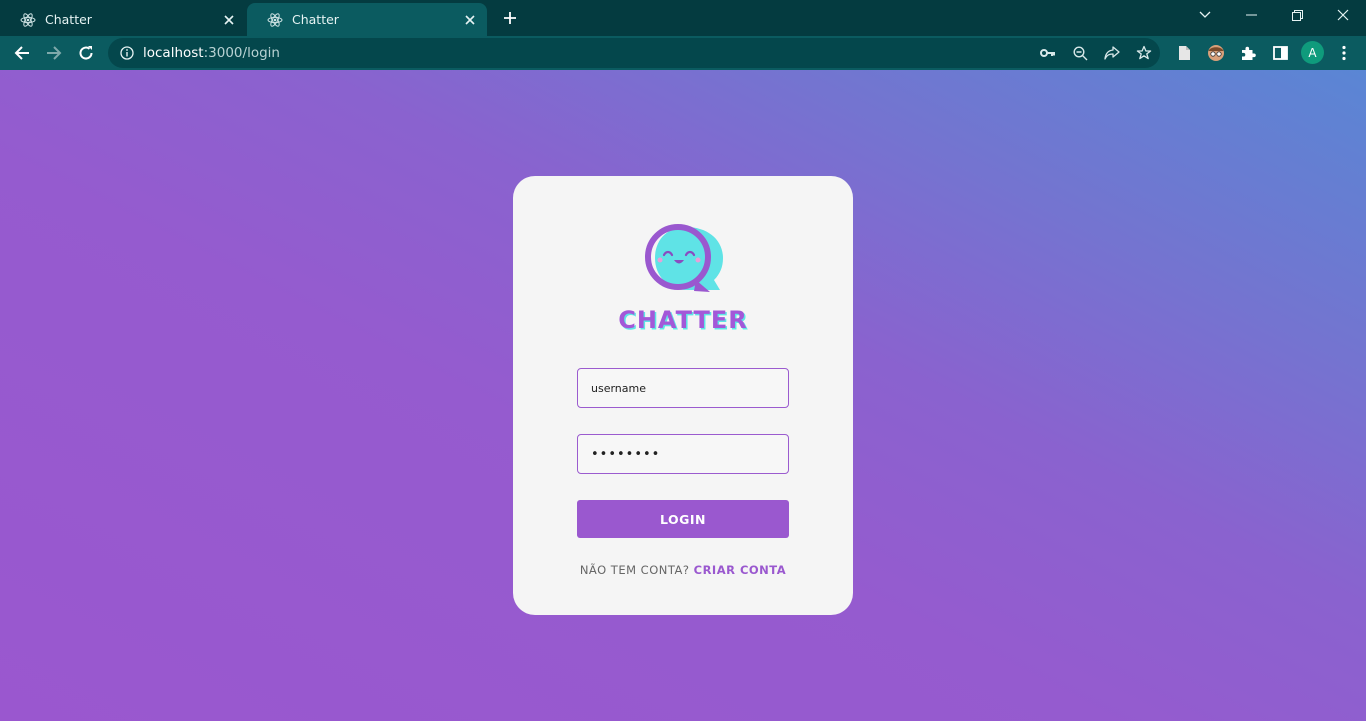 The image size is (1366, 721). What do you see at coordinates (683, 388) in the screenshot?
I see `username-field` at bounding box center [683, 388].